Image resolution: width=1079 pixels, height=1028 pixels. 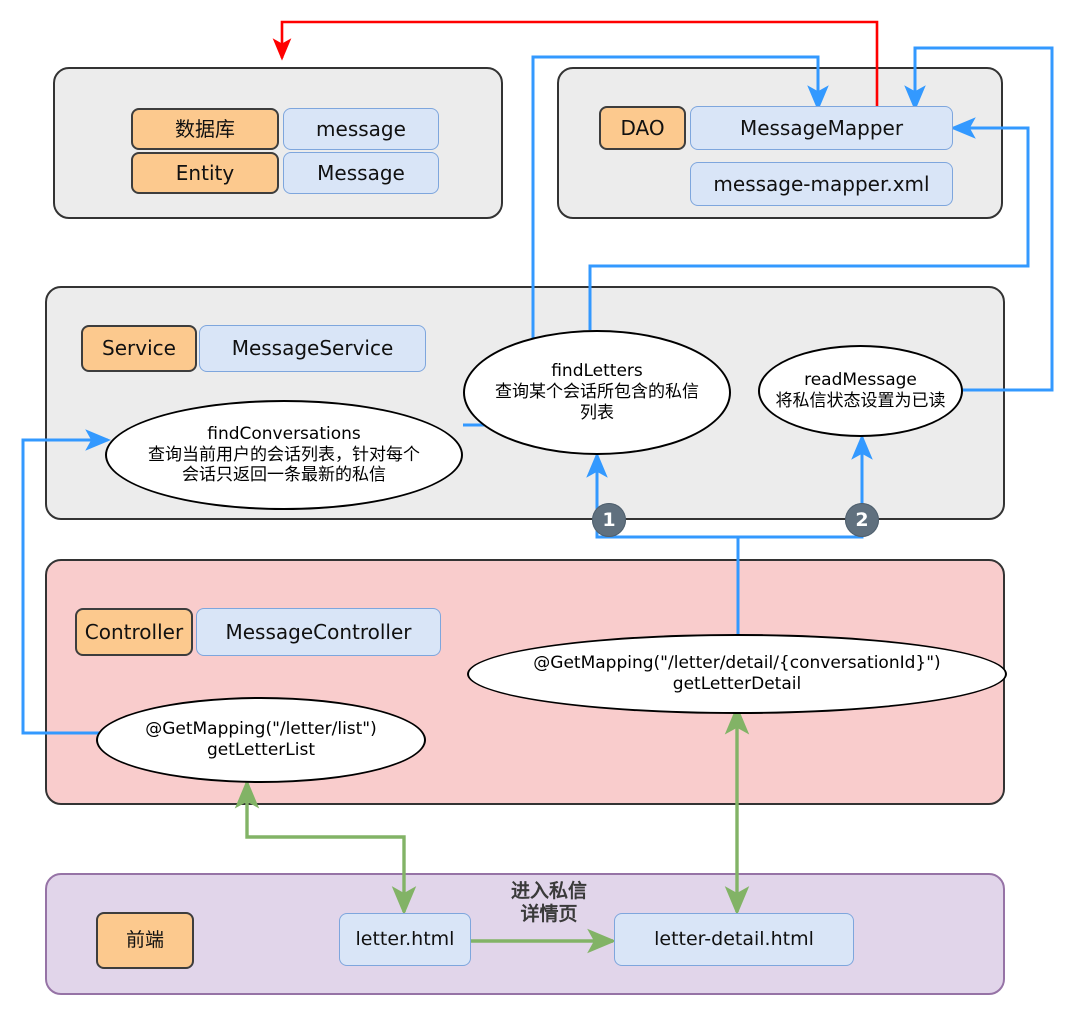 I want to click on chip-message-mapper: MessageMapper, so click(x=821, y=128).